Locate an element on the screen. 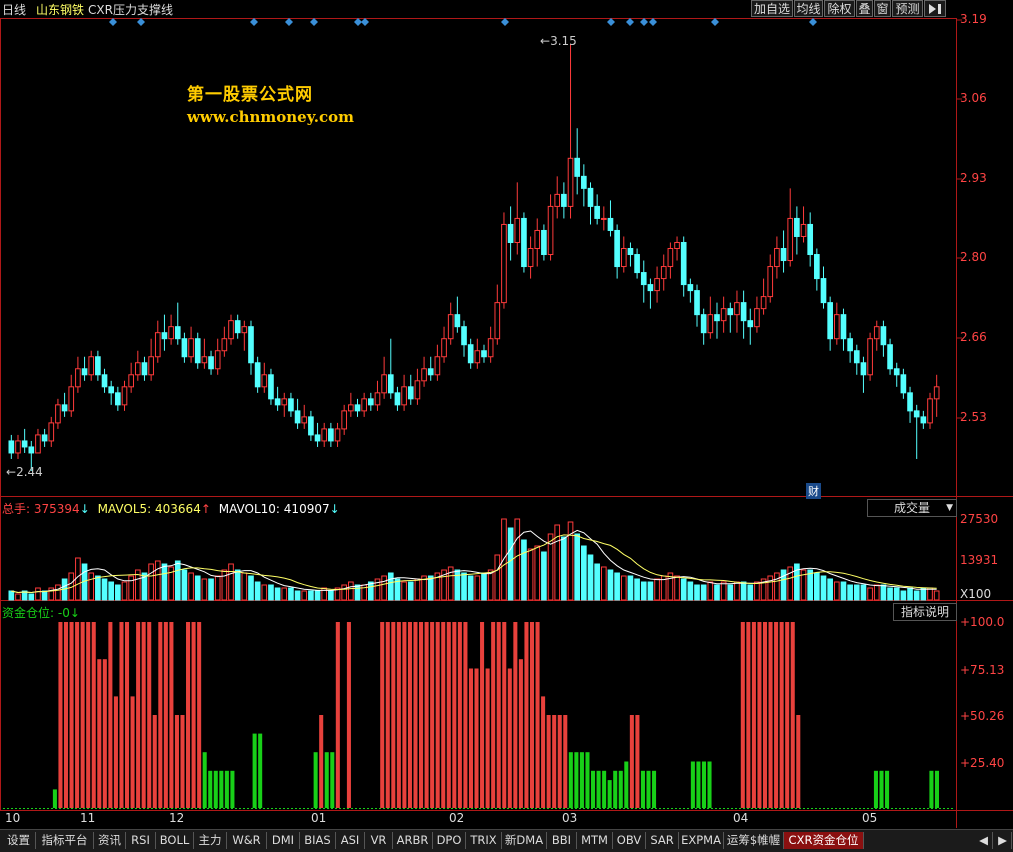 Image resolution: width=1013 pixels, height=852 pixels. tab-16: BBI is located at coordinates (562, 840).